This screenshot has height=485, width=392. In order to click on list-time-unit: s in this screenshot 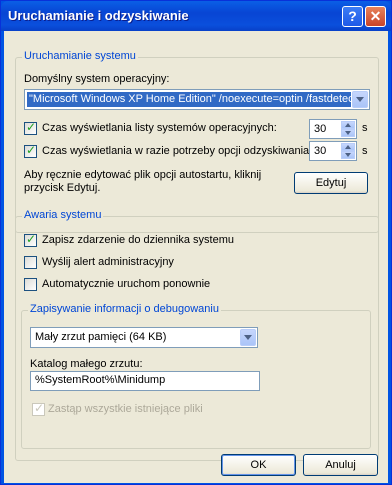, I will do `click(365, 128)`.